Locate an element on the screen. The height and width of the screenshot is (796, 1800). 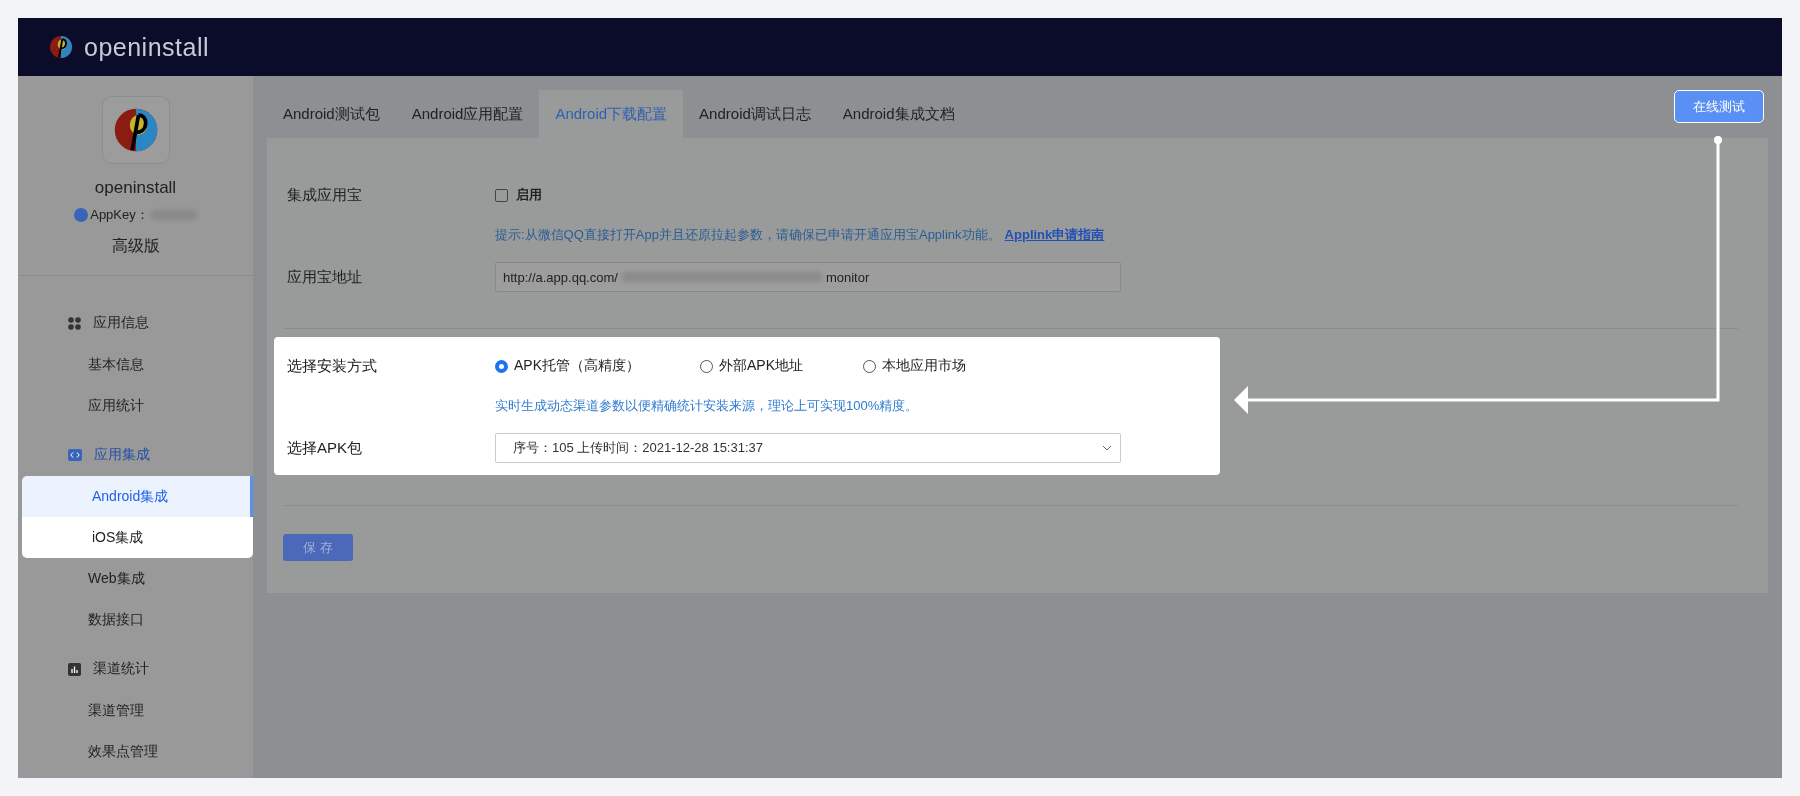
bar-chart-icon is located at coordinates (74, 669).